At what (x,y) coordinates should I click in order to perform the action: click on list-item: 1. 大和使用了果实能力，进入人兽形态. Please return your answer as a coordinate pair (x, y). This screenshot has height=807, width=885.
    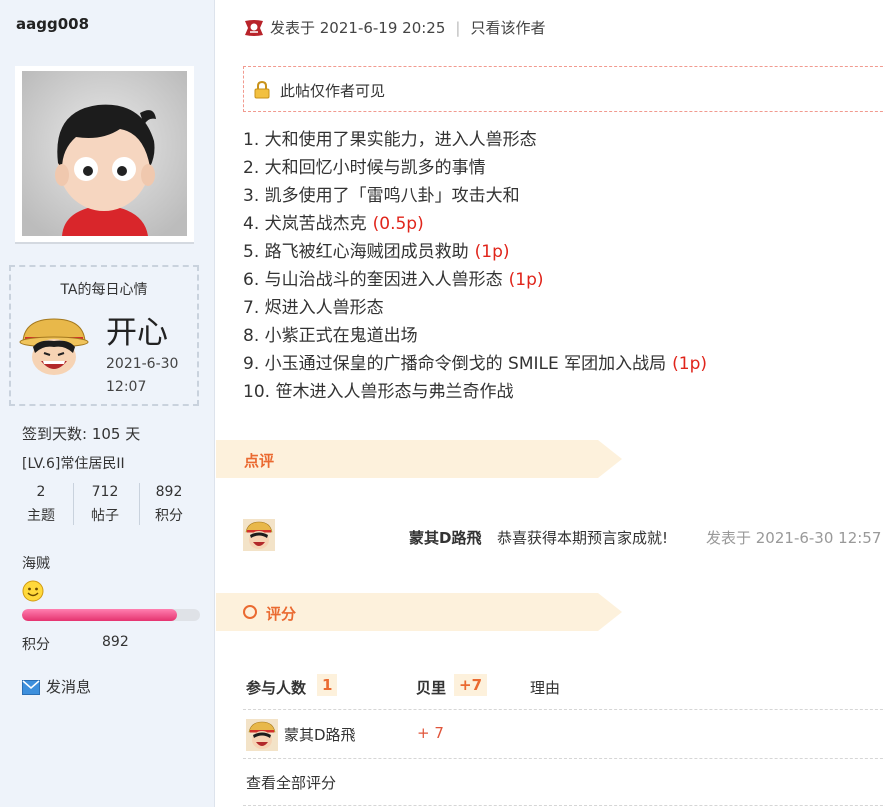
    Looking at the image, I should click on (475, 140).